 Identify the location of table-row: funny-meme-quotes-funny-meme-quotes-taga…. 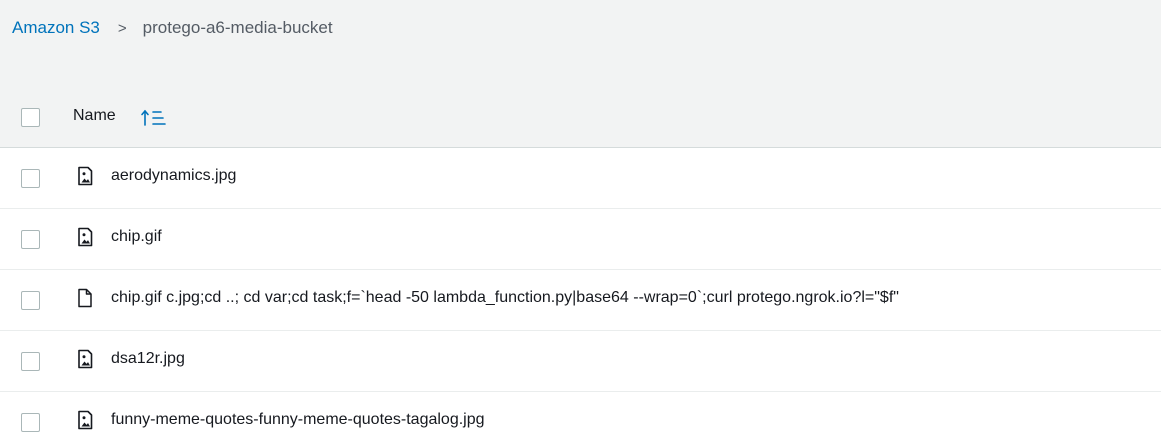
(580, 419).